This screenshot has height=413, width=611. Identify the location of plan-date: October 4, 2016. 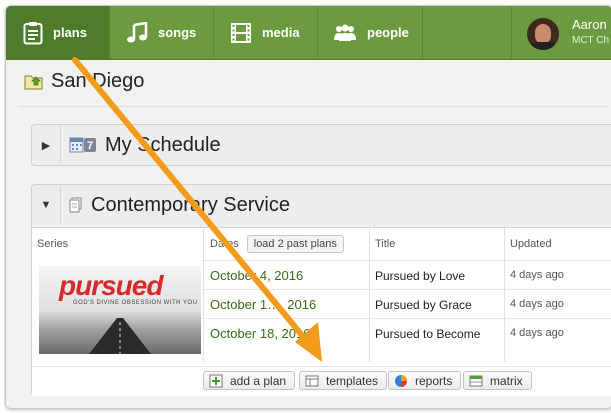
(256, 275).